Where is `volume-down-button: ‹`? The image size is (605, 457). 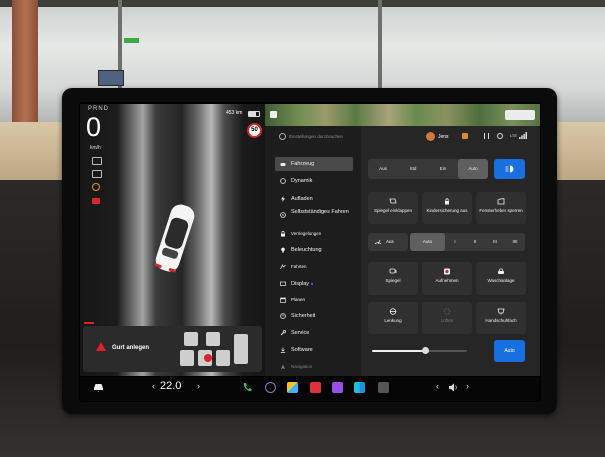
volume-down-button: ‹ is located at coordinates (437, 386).